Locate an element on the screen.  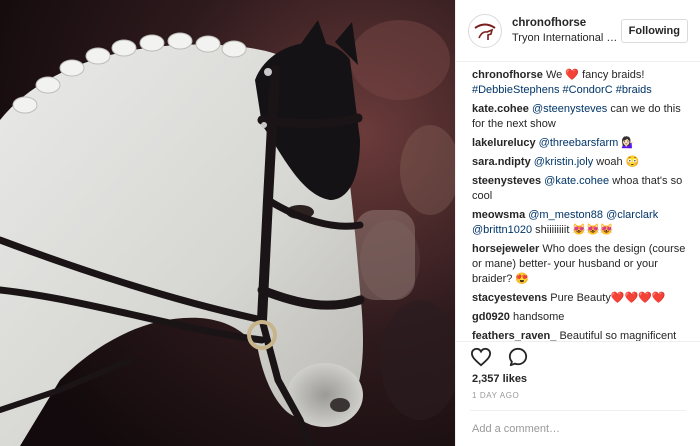
chronicle-logo-icon is located at coordinates (485, 30).